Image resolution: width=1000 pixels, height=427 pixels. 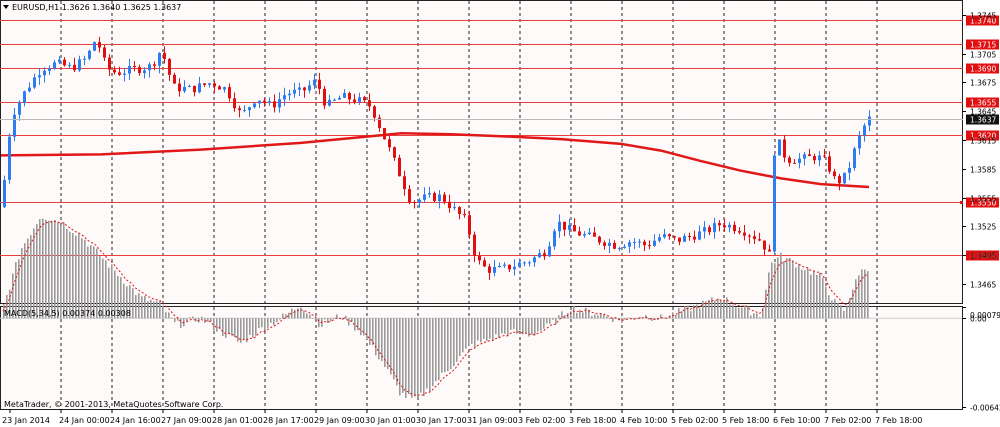 What do you see at coordinates (983, 55) in the screenshot?
I see `y-tick-label: 1.3705` at bounding box center [983, 55].